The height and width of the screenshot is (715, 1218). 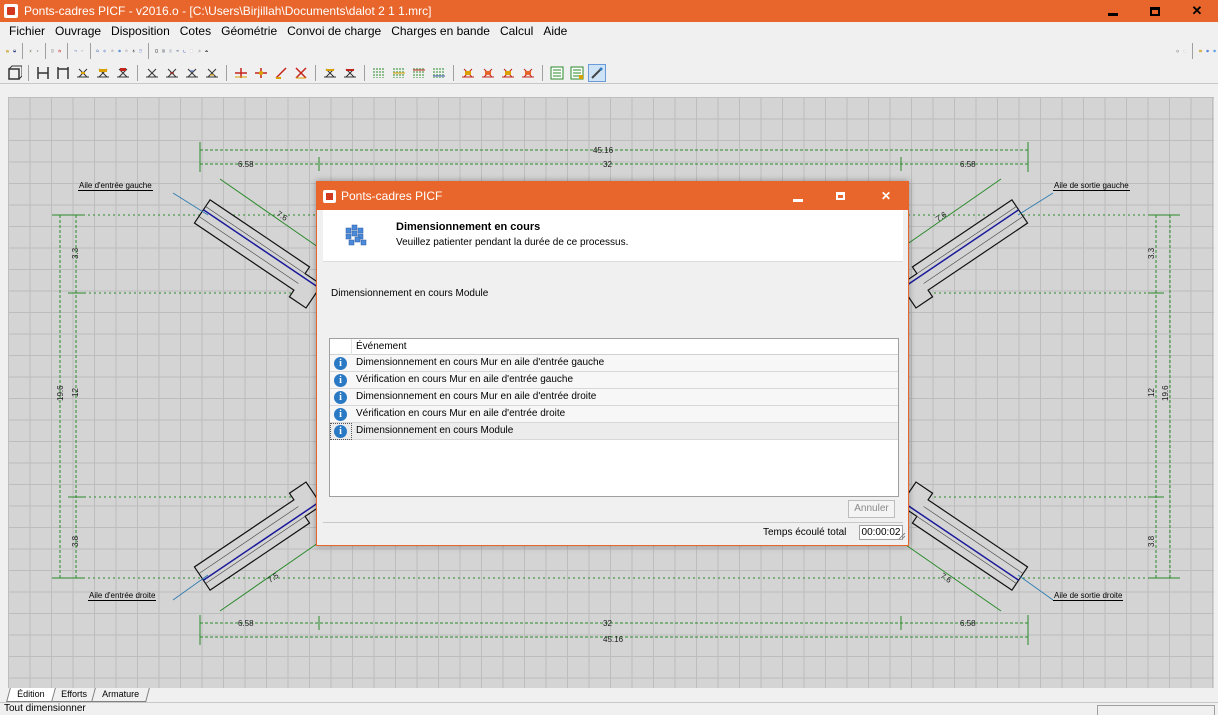 What do you see at coordinates (968, 164) in the screenshot?
I see `dim-top-right: 6.58` at bounding box center [968, 164].